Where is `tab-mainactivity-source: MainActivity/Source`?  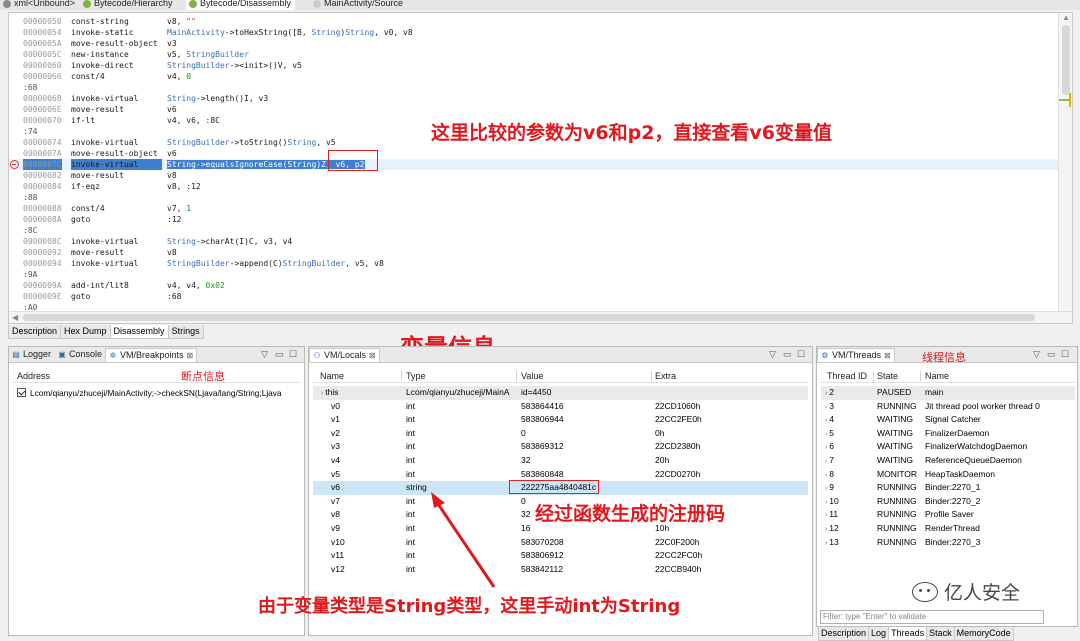
tab-mainactivity-source: MainActivity/Source is located at coordinates (358, 5).